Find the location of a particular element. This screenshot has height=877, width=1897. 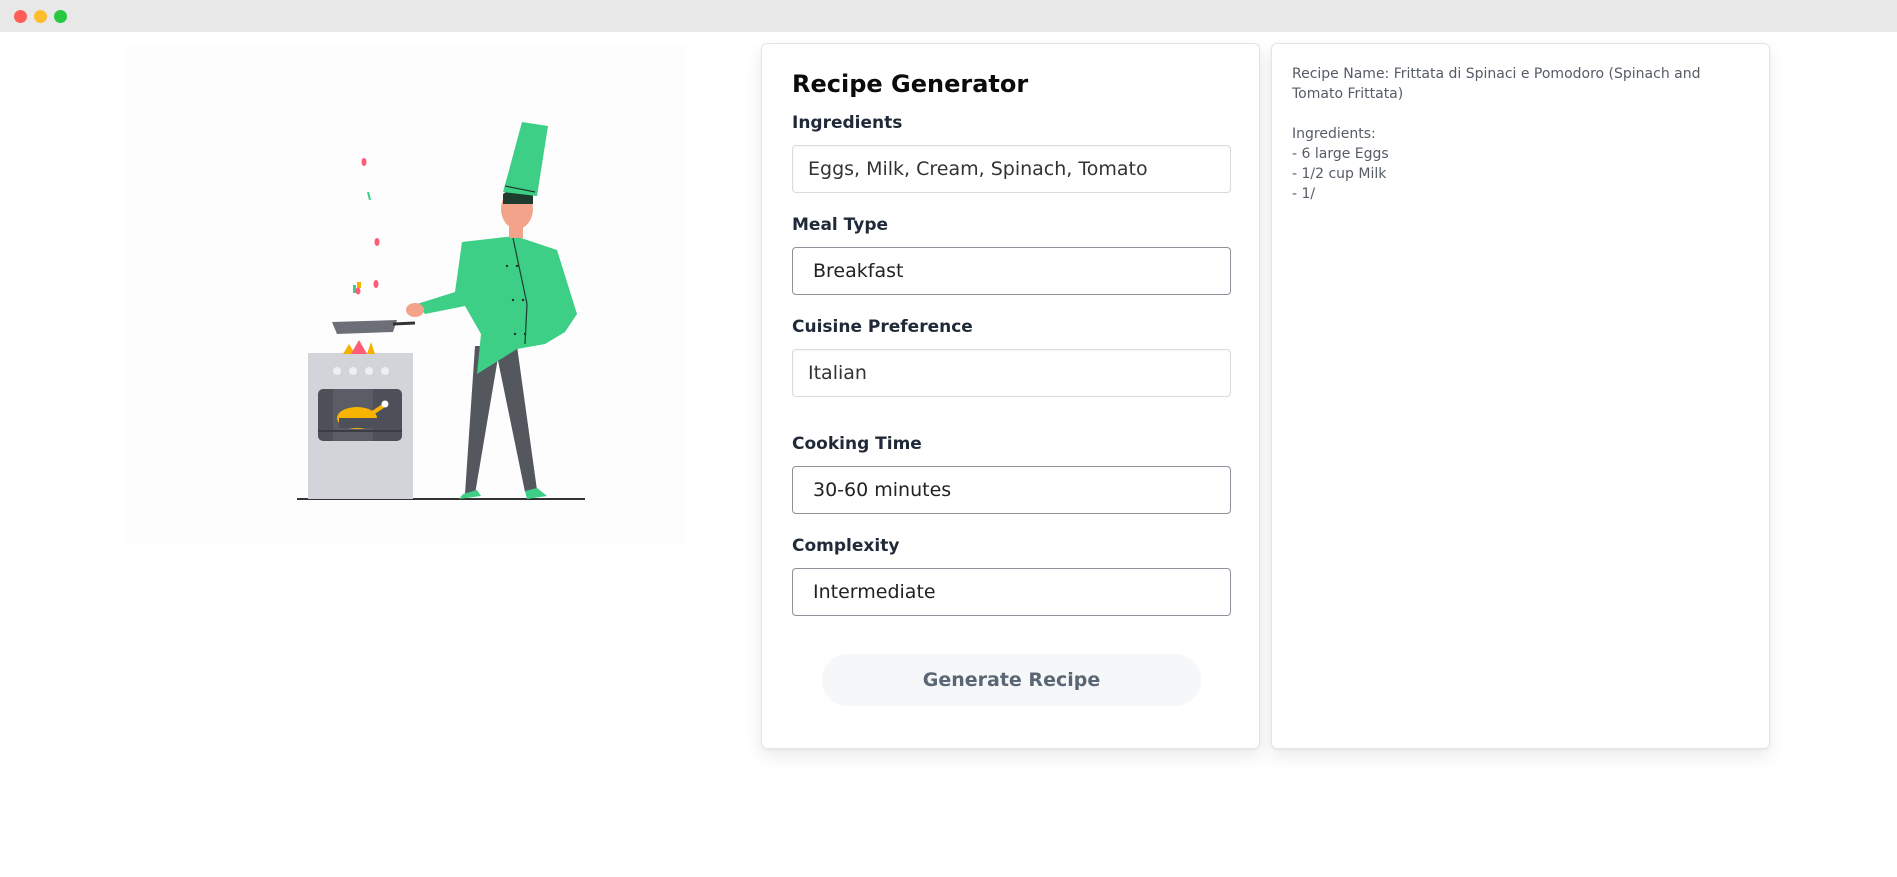

window-titlebar is located at coordinates (948, 16).